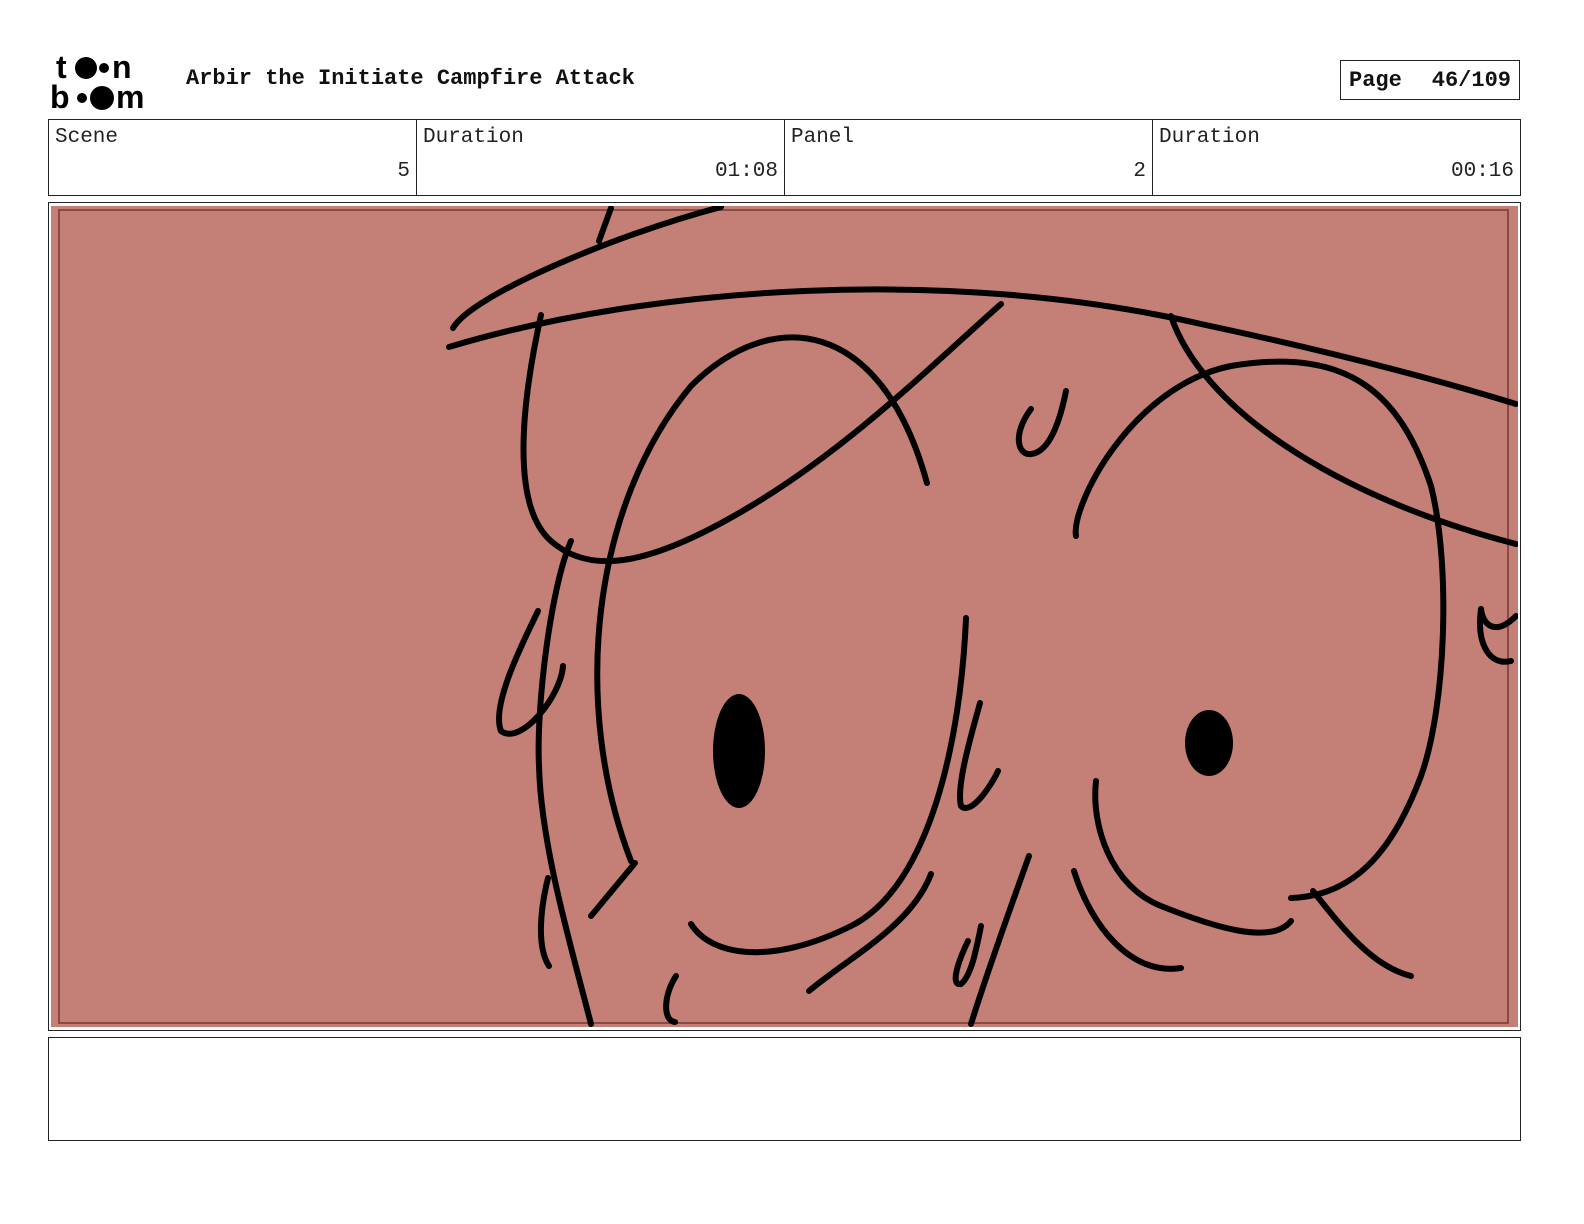  I want to click on scene-value: 5, so click(403, 171).